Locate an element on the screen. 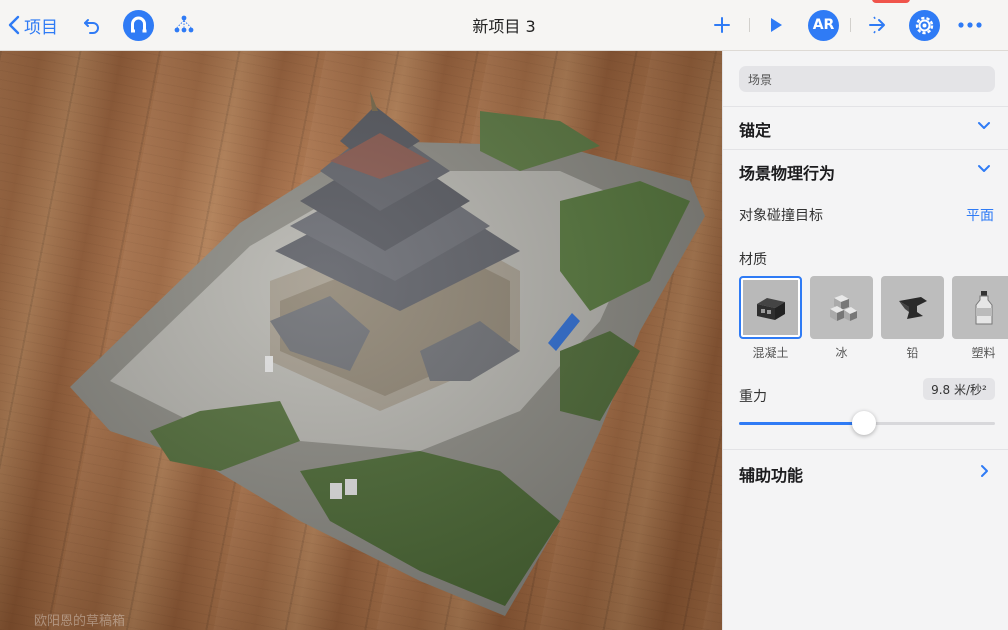  material-lead-label: 铅 is located at coordinates (912, 353).